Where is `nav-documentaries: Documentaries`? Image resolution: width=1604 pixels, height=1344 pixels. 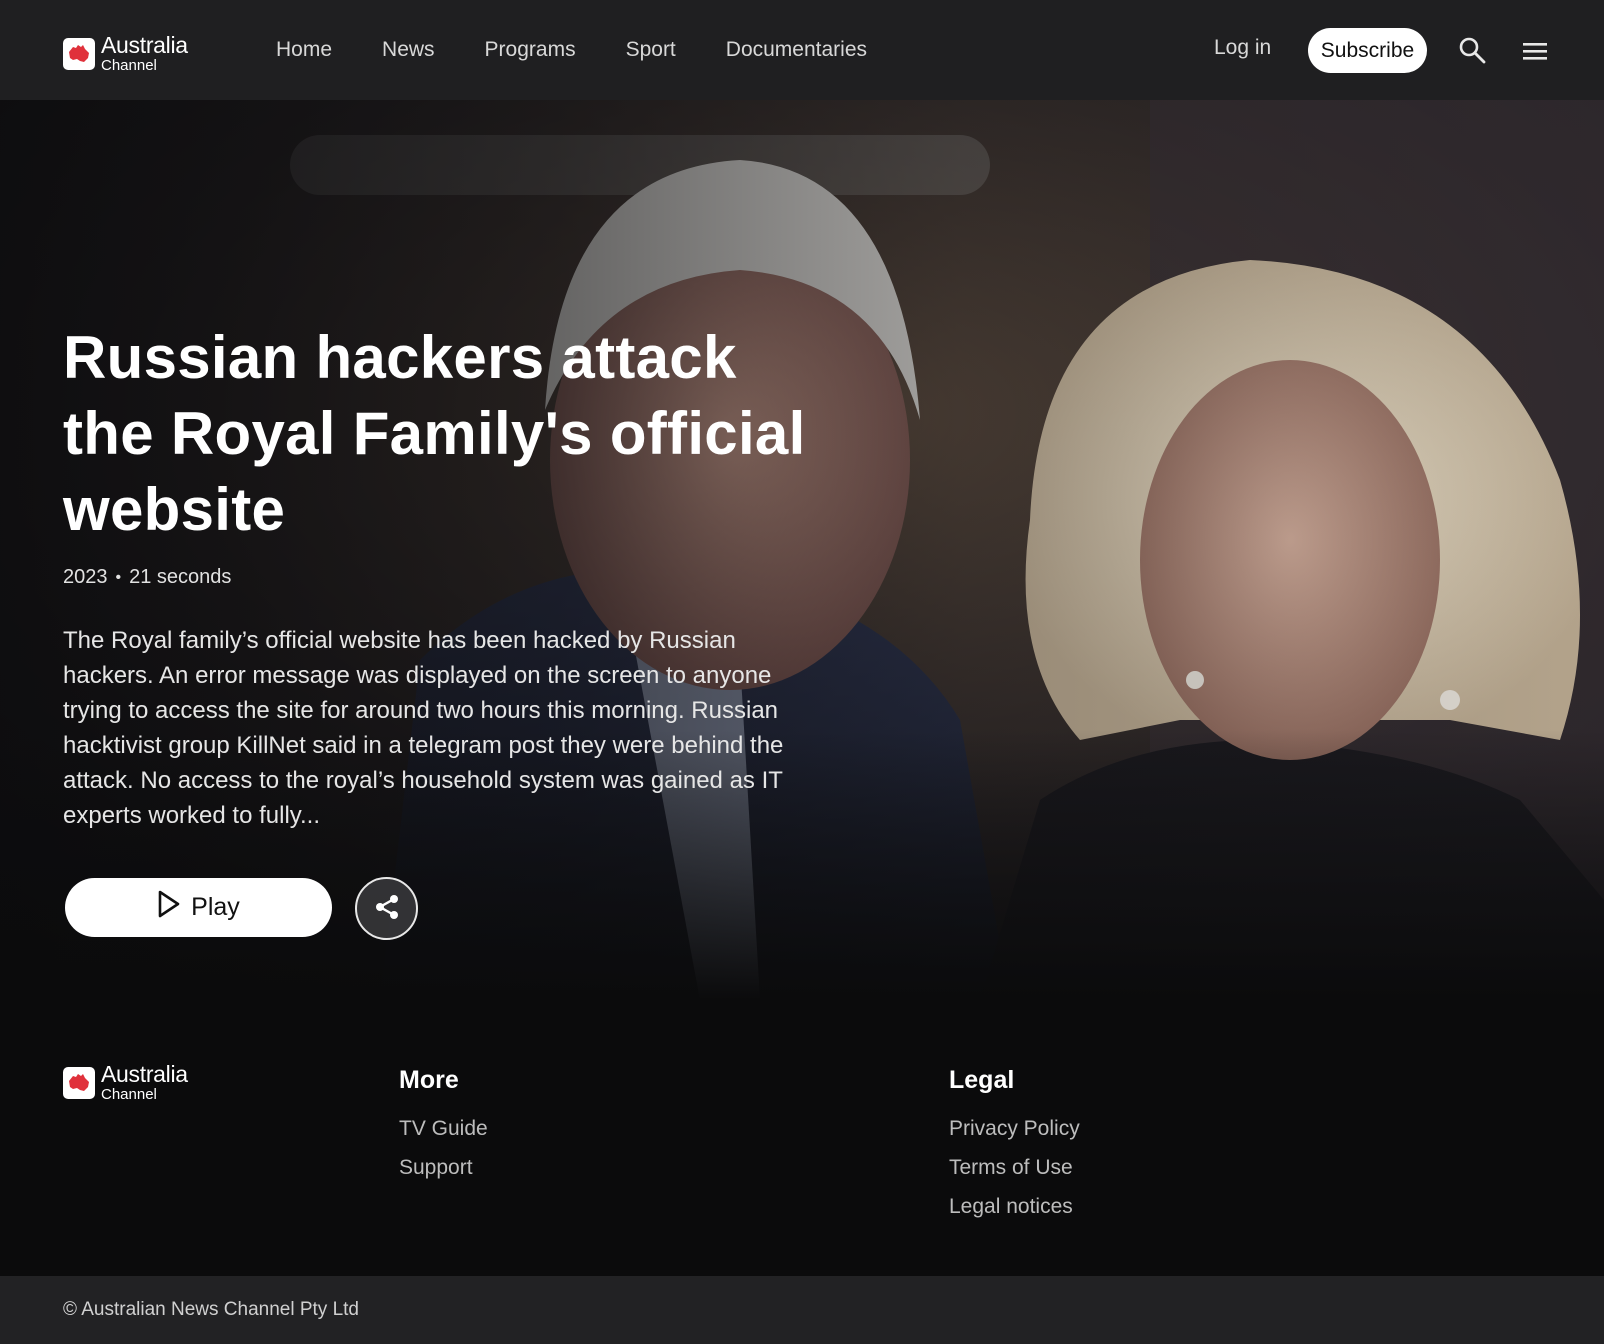
nav-documentaries: Documentaries is located at coordinates (796, 50).